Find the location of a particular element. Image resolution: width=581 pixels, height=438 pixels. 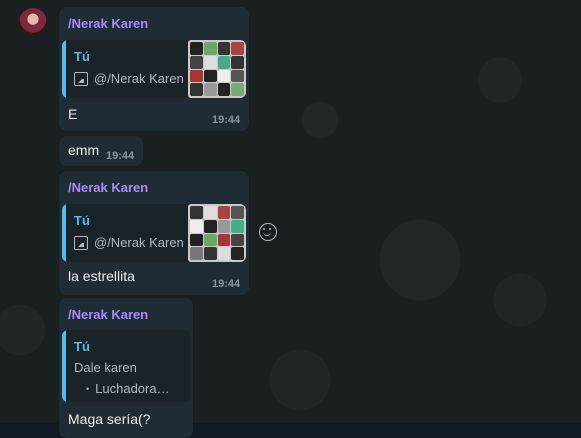

message-text: emm is located at coordinates (84, 150).